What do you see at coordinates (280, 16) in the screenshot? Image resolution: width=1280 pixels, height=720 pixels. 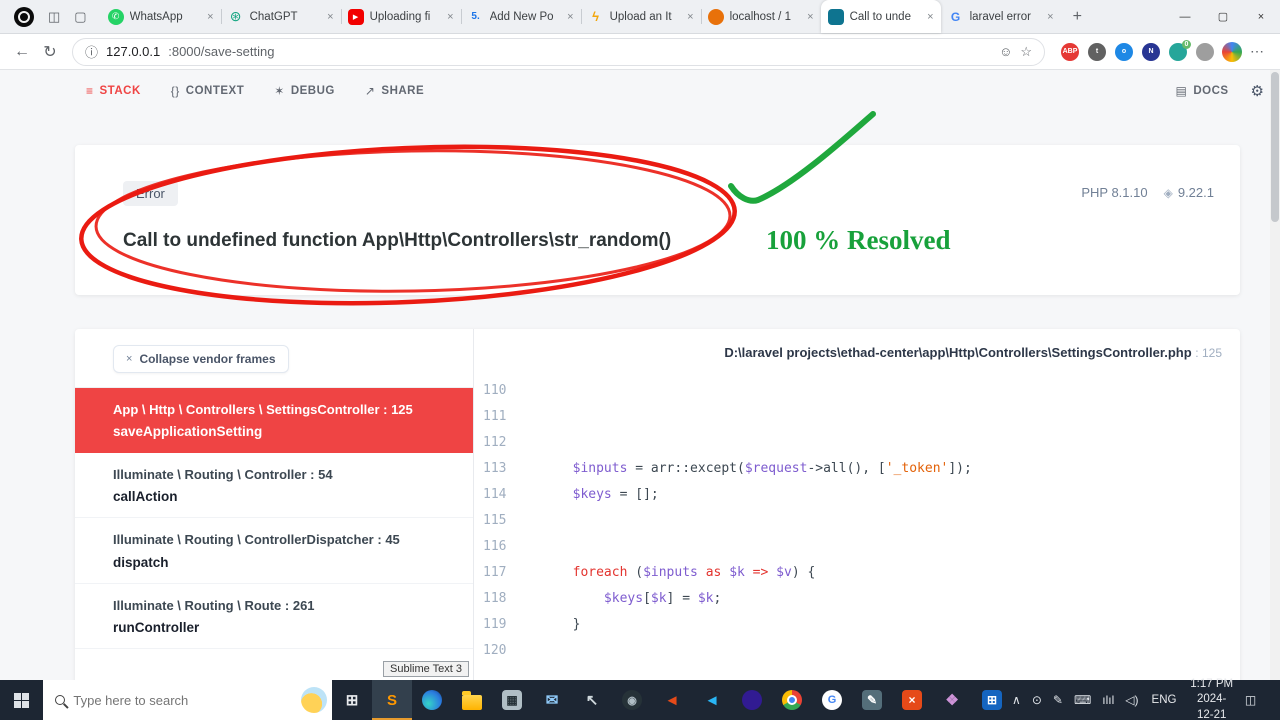 I see `tab-chatgpt: ⊛ ChatGPT ×` at bounding box center [280, 16].